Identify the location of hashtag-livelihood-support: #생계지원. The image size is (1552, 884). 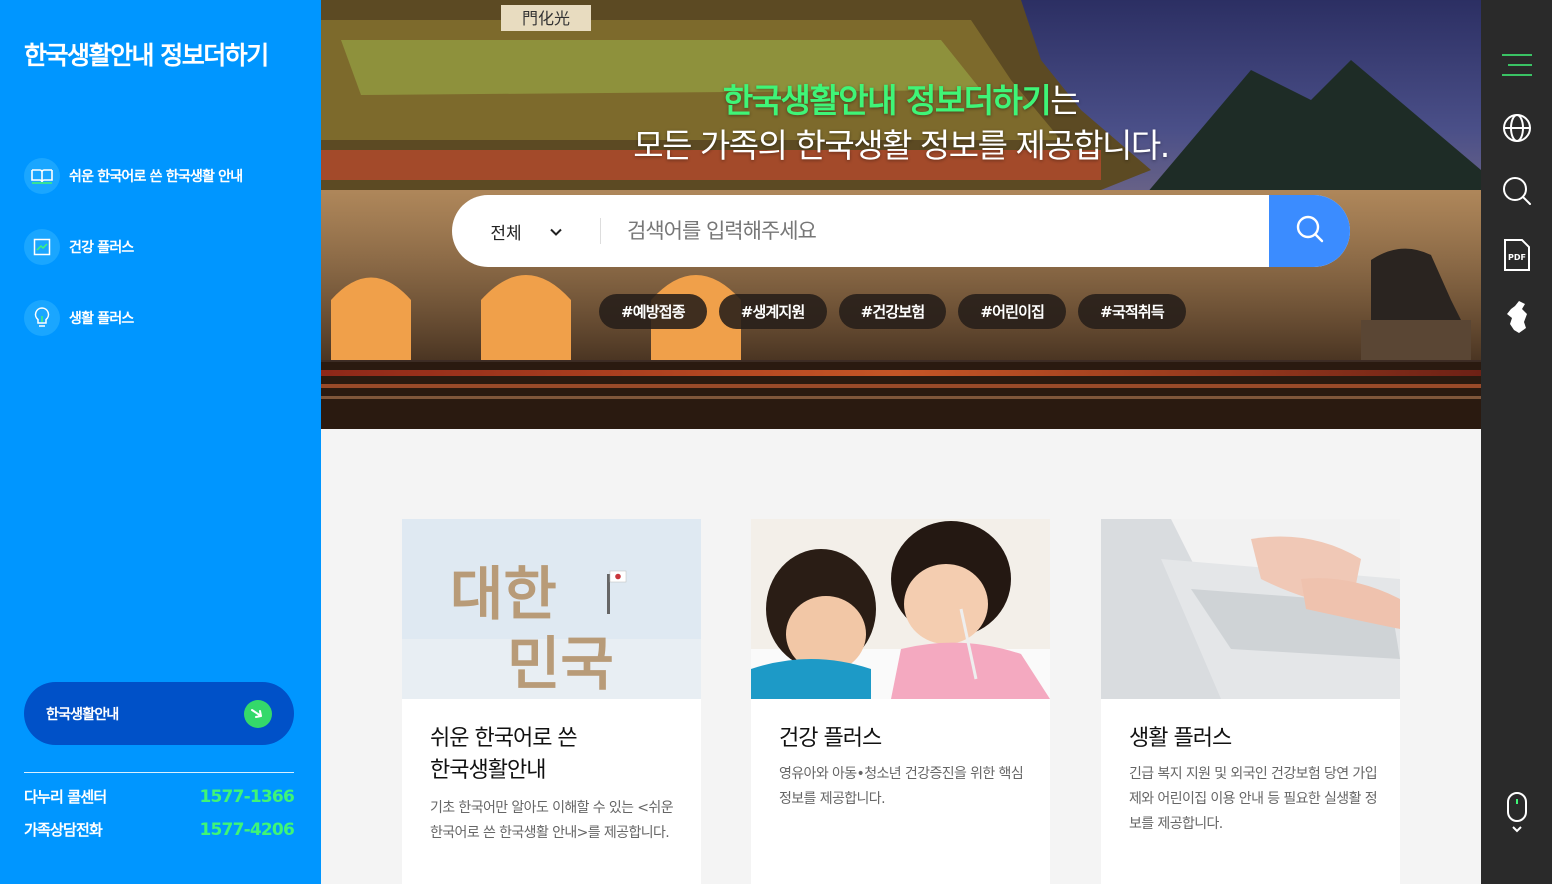
(772, 311).